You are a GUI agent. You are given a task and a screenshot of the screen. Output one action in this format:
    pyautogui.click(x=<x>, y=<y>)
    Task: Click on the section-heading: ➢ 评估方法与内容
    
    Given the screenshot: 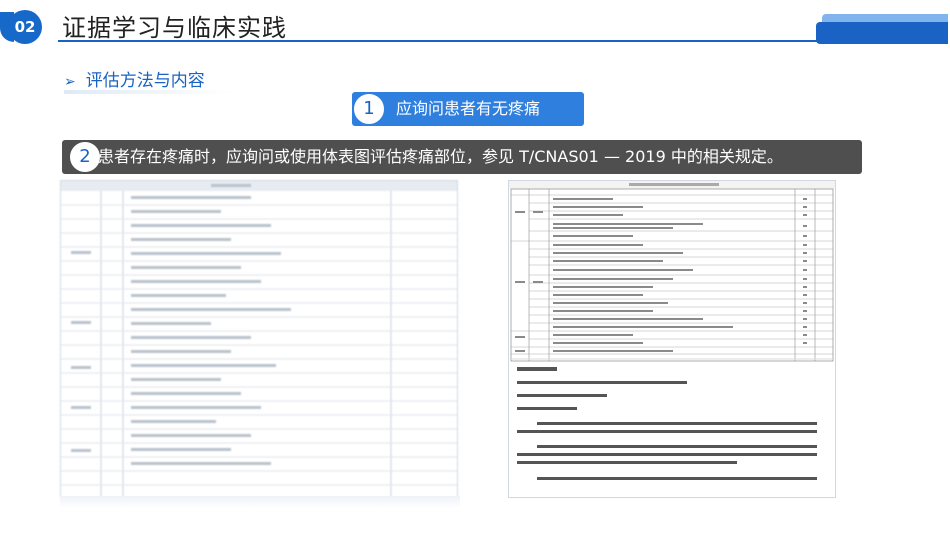 What is the action you would take?
    pyautogui.click(x=134, y=78)
    